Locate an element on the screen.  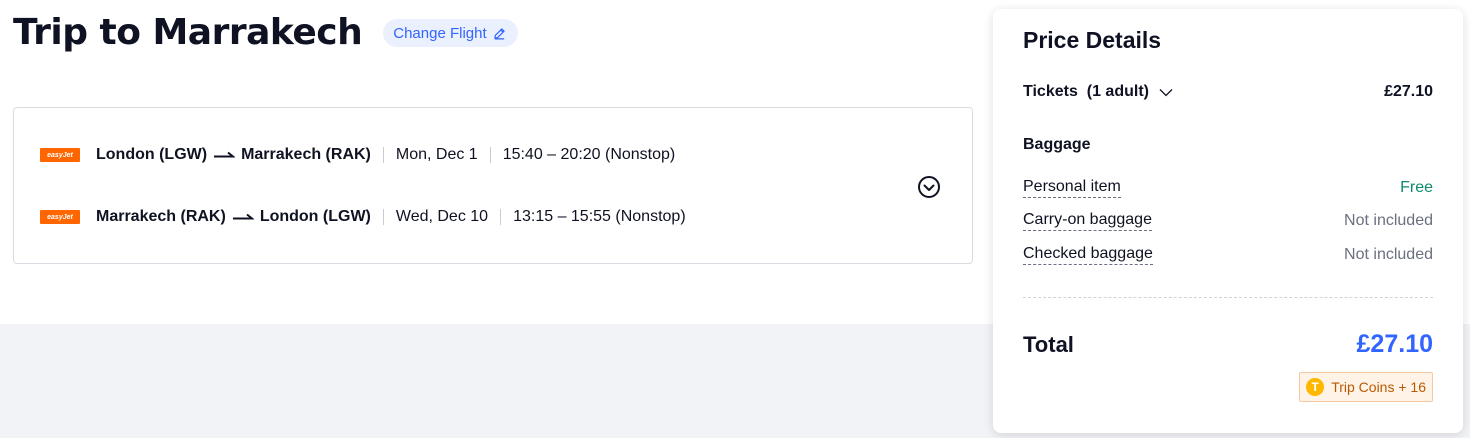
baggage-label: Carry-on baggage is located at coordinates (1087, 221).